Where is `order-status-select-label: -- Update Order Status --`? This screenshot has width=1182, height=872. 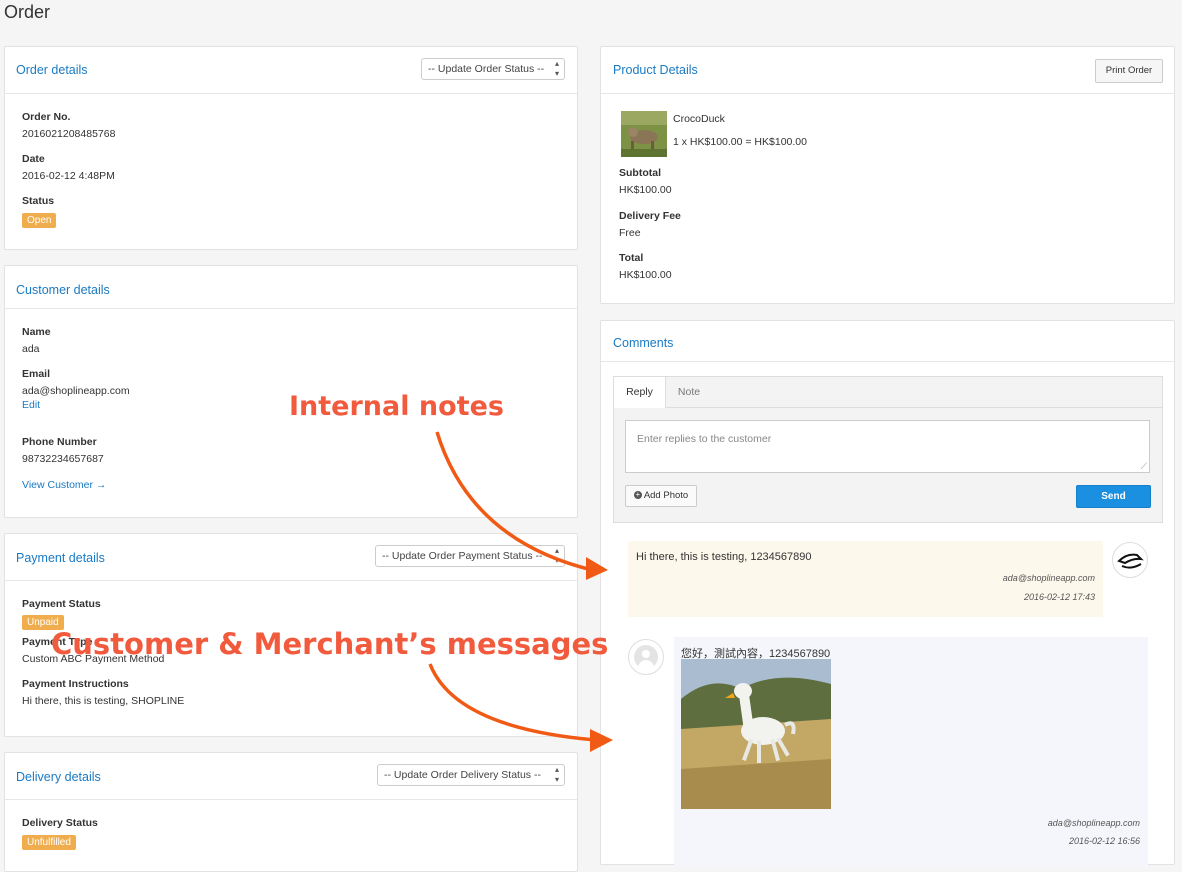 order-status-select-label: -- Update Order Status -- is located at coordinates (486, 69).